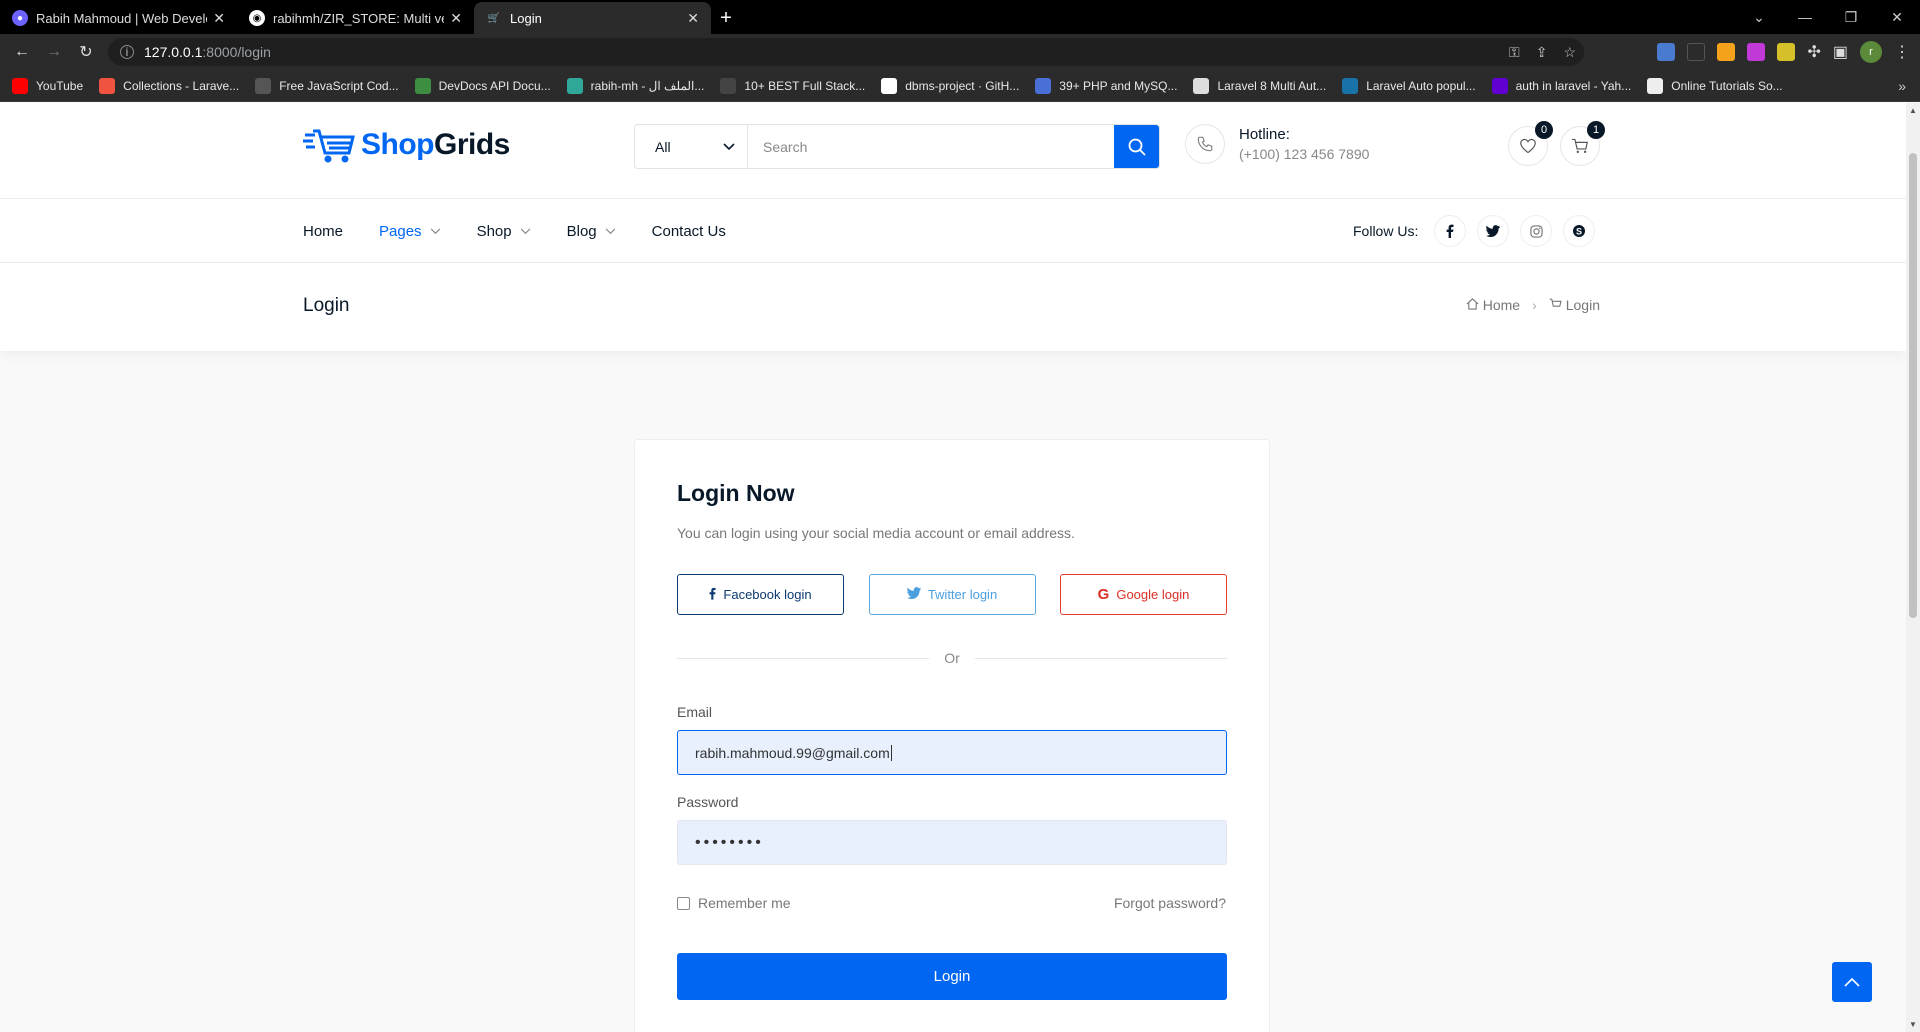 This screenshot has width=1920, height=1032. What do you see at coordinates (410, 231) in the screenshot?
I see `nav-item-pages: Pages` at bounding box center [410, 231].